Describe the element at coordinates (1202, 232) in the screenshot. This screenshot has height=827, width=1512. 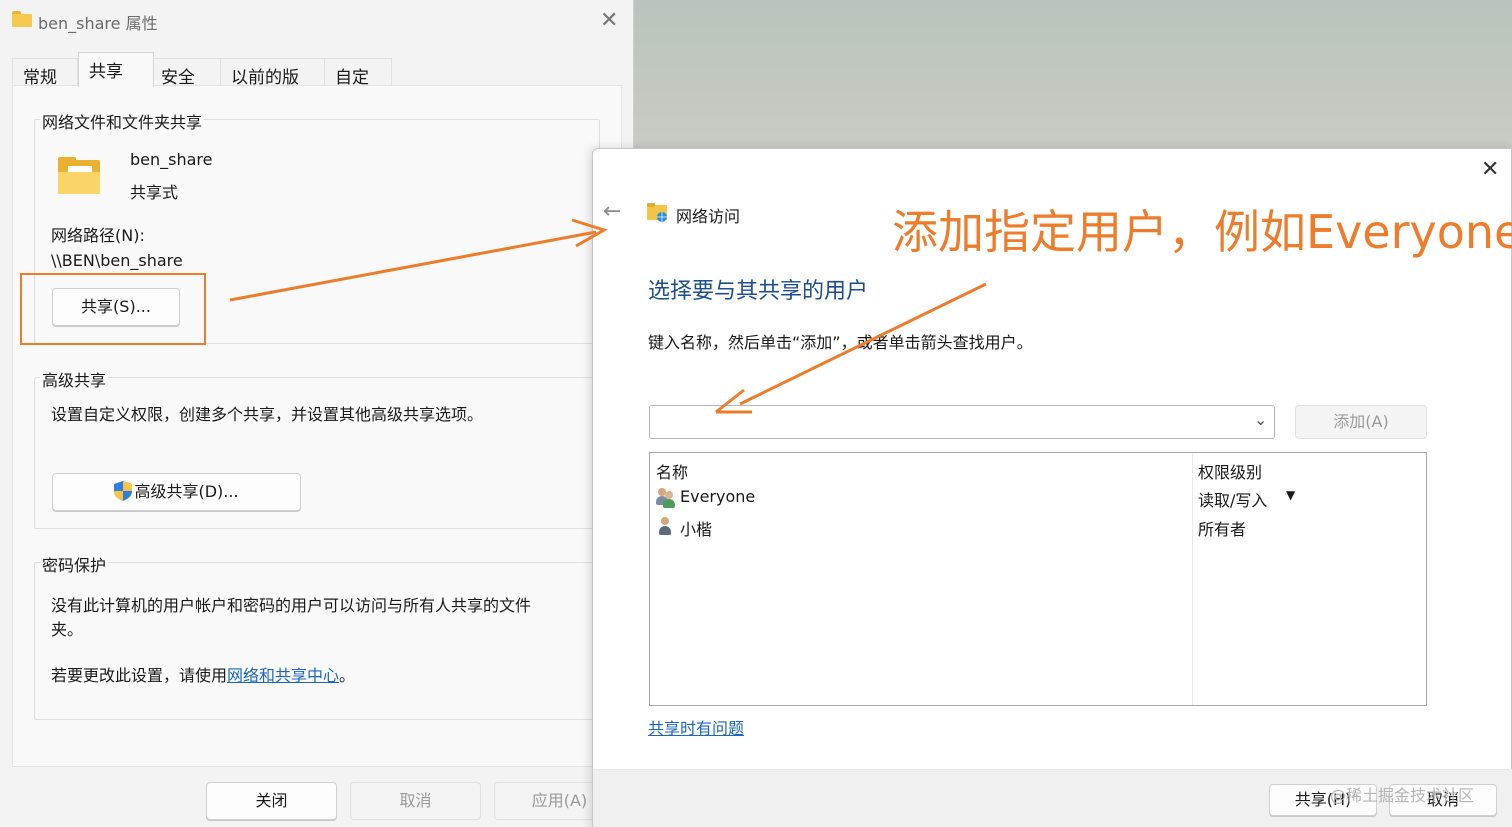
I see `annotation-text: 添加指定用户，例如Everyone` at that location.